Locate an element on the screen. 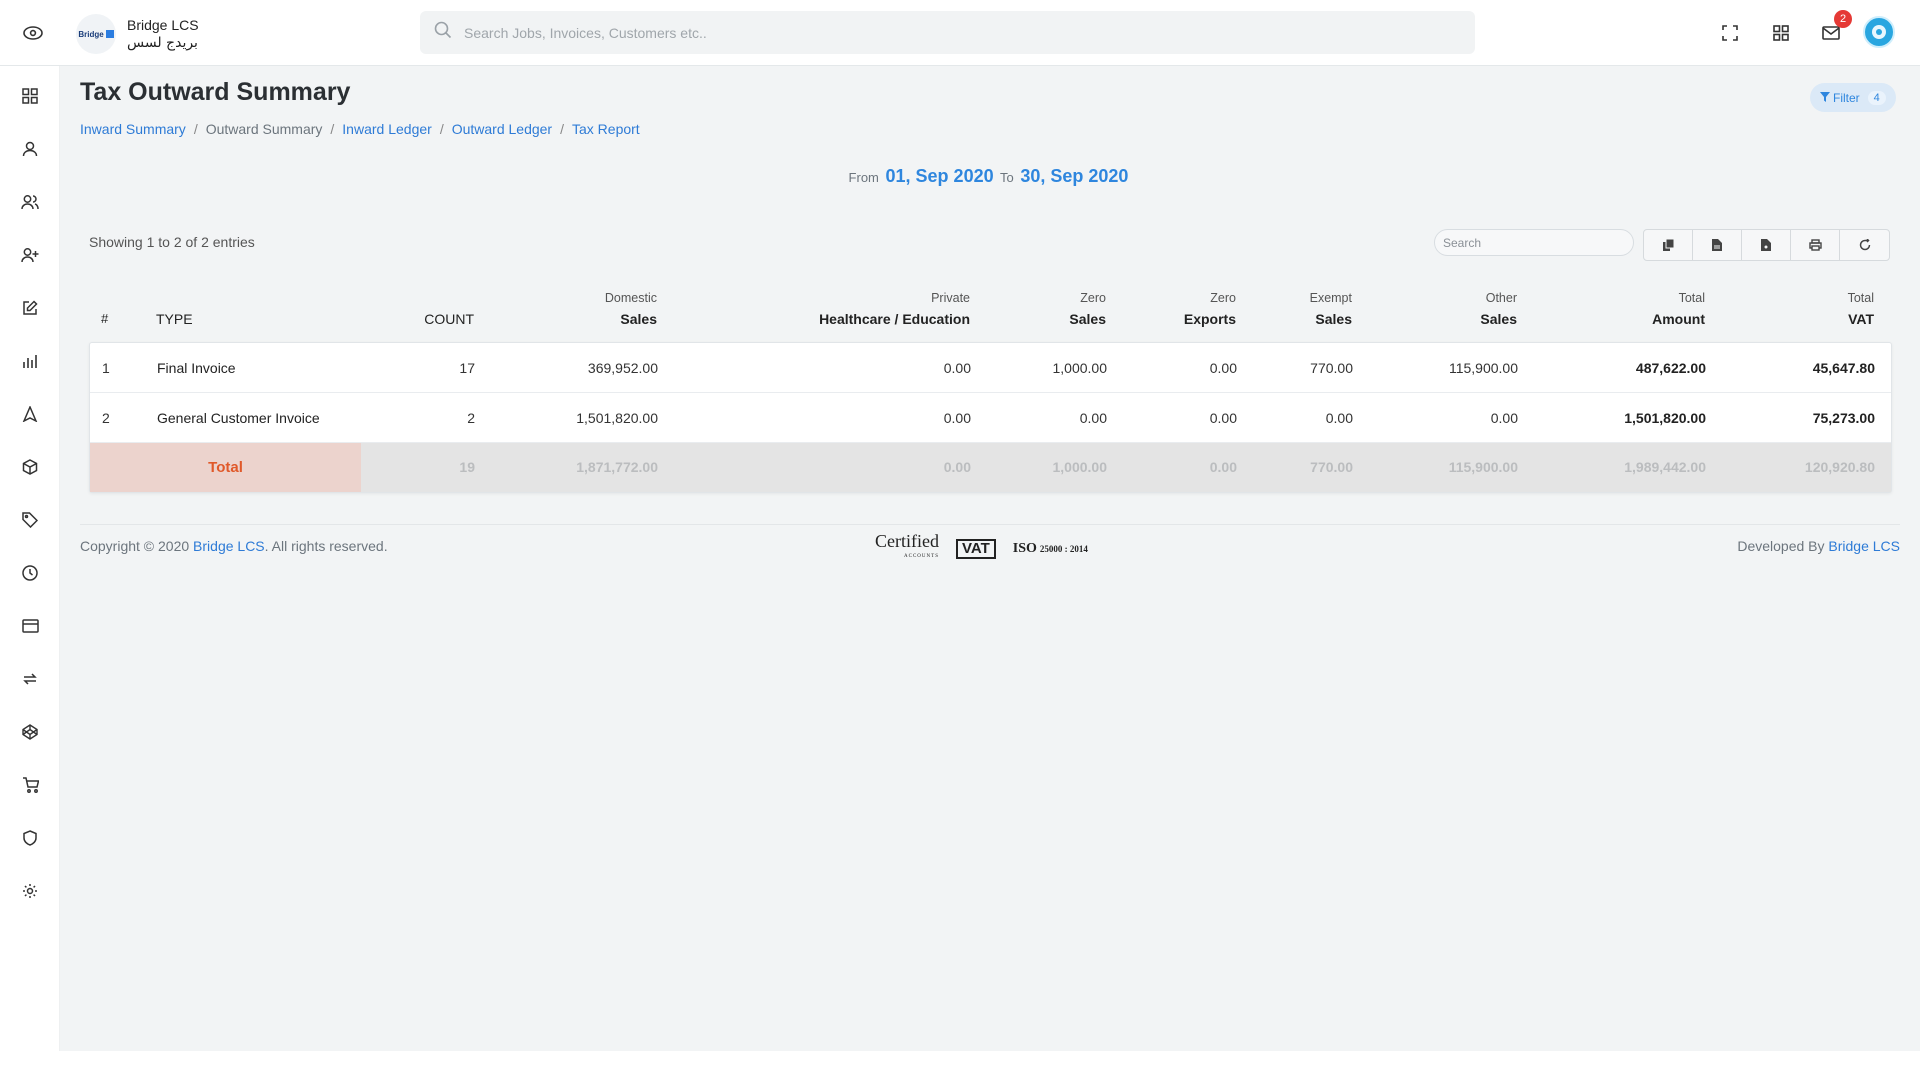 The width and height of the screenshot is (1920, 1080). user-icon is located at coordinates (30, 149).